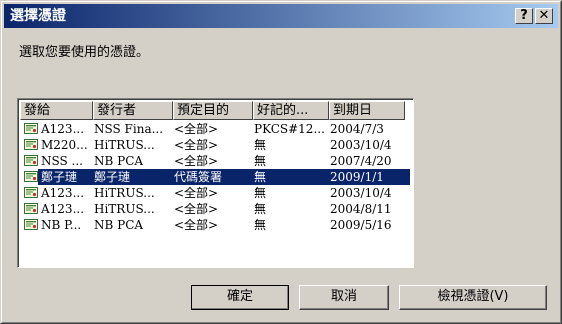 The width and height of the screenshot is (562, 324). Describe the element at coordinates (59, 177) in the screenshot. I see `cell-issued-to: 鄭子璉` at that location.